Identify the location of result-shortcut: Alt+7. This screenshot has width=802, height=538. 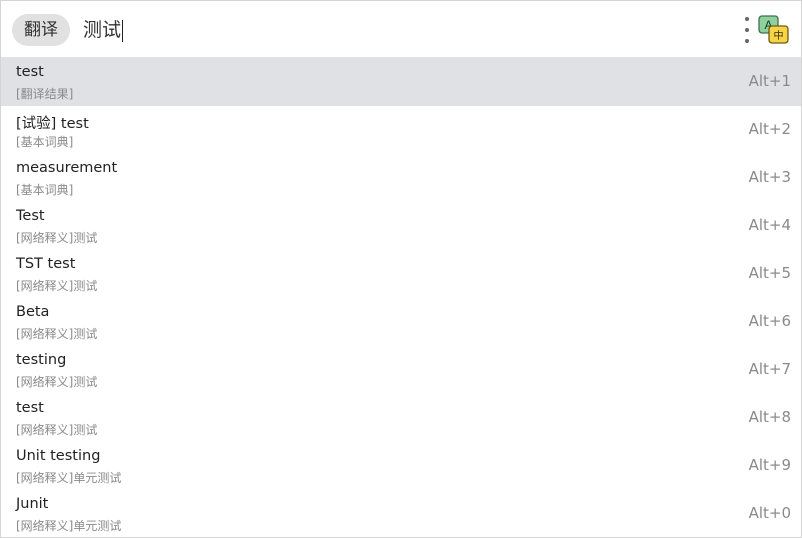
(769, 369).